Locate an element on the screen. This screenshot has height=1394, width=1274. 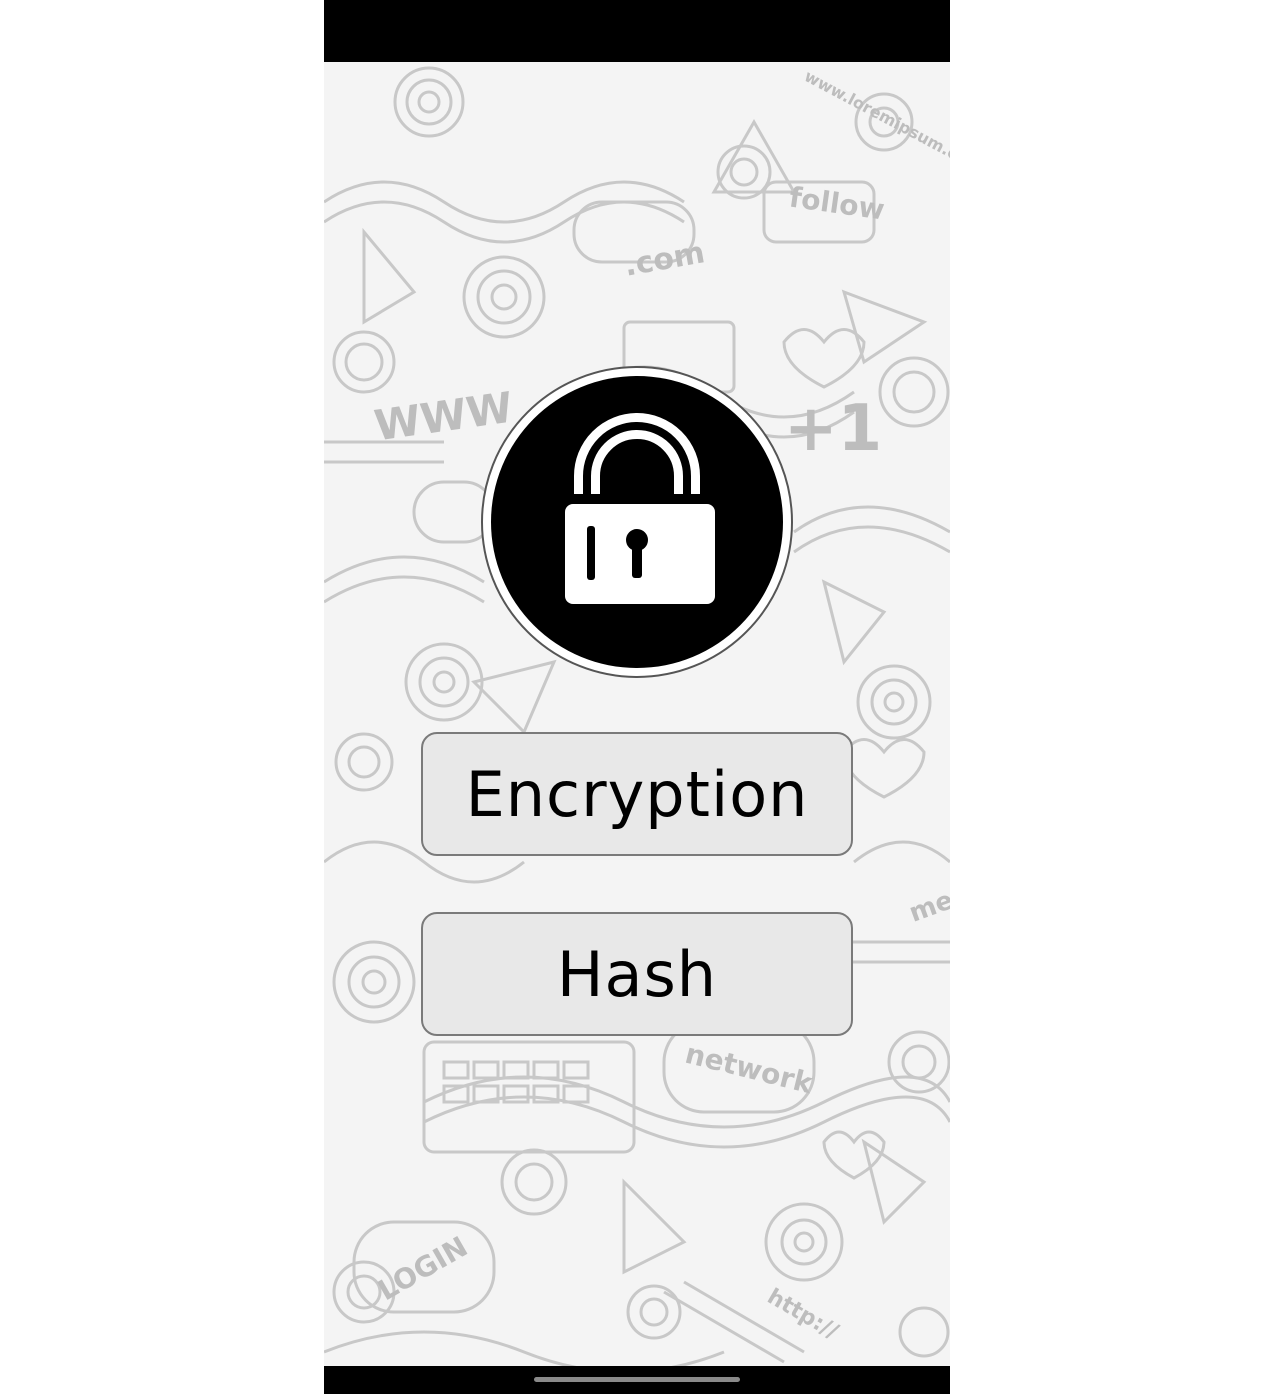
logo-badge is located at coordinates (637, 522).